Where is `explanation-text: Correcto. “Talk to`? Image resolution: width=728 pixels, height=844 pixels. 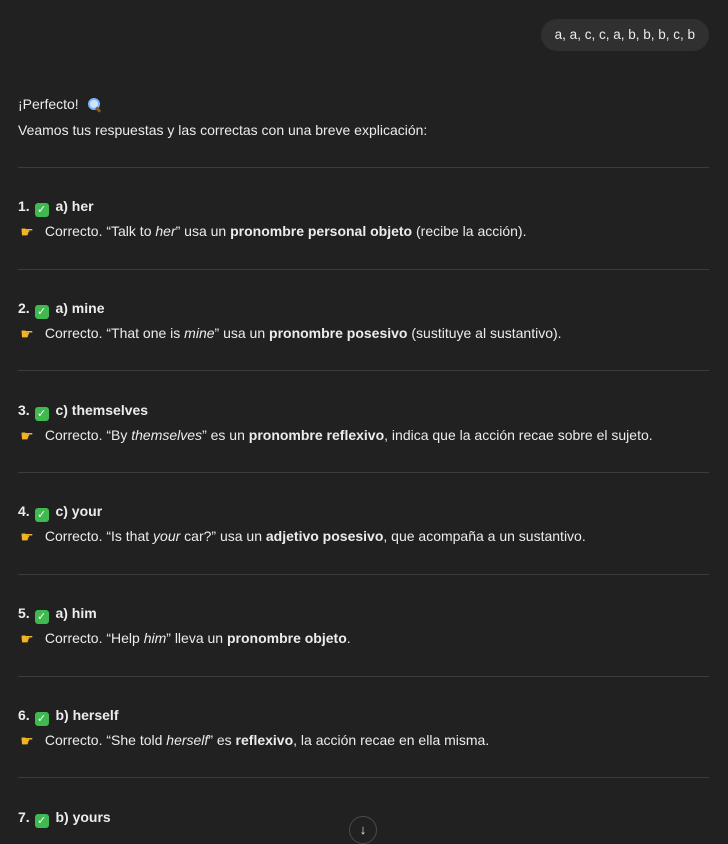 explanation-text: Correcto. “Talk to is located at coordinates (98, 231).